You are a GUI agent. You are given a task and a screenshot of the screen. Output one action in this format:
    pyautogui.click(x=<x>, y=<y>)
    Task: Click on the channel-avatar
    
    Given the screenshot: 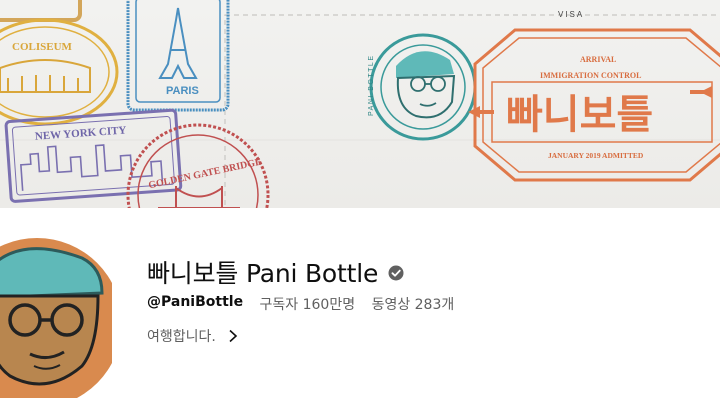 What is the action you would take?
    pyautogui.click(x=56, y=318)
    